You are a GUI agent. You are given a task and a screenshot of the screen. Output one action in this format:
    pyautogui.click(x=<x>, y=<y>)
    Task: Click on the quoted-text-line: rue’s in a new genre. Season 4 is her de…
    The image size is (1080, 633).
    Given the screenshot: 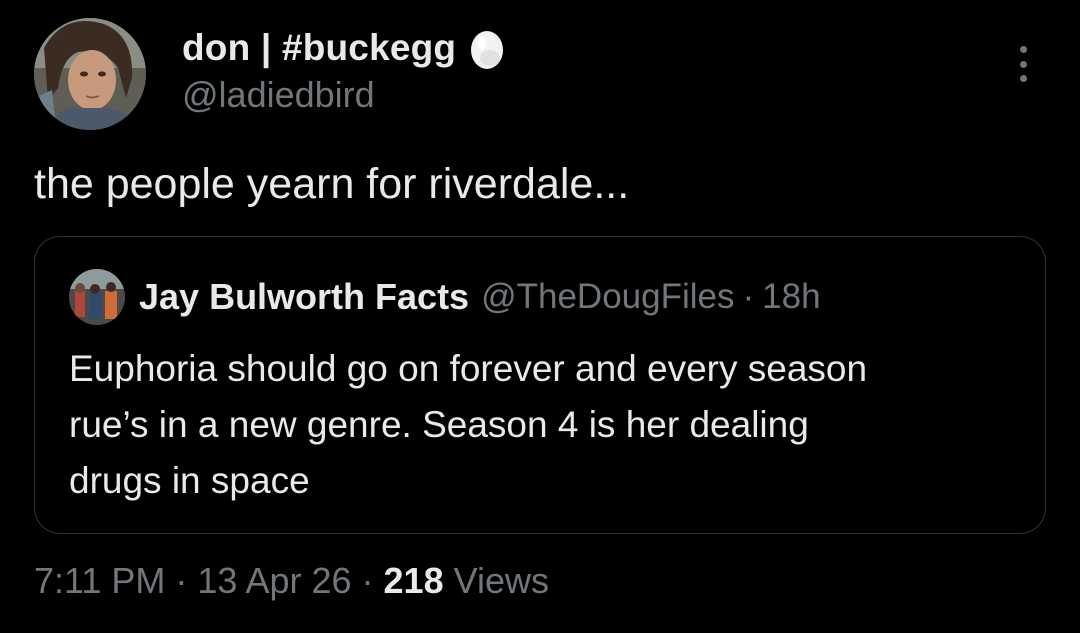 What is the action you would take?
    pyautogui.click(x=439, y=424)
    